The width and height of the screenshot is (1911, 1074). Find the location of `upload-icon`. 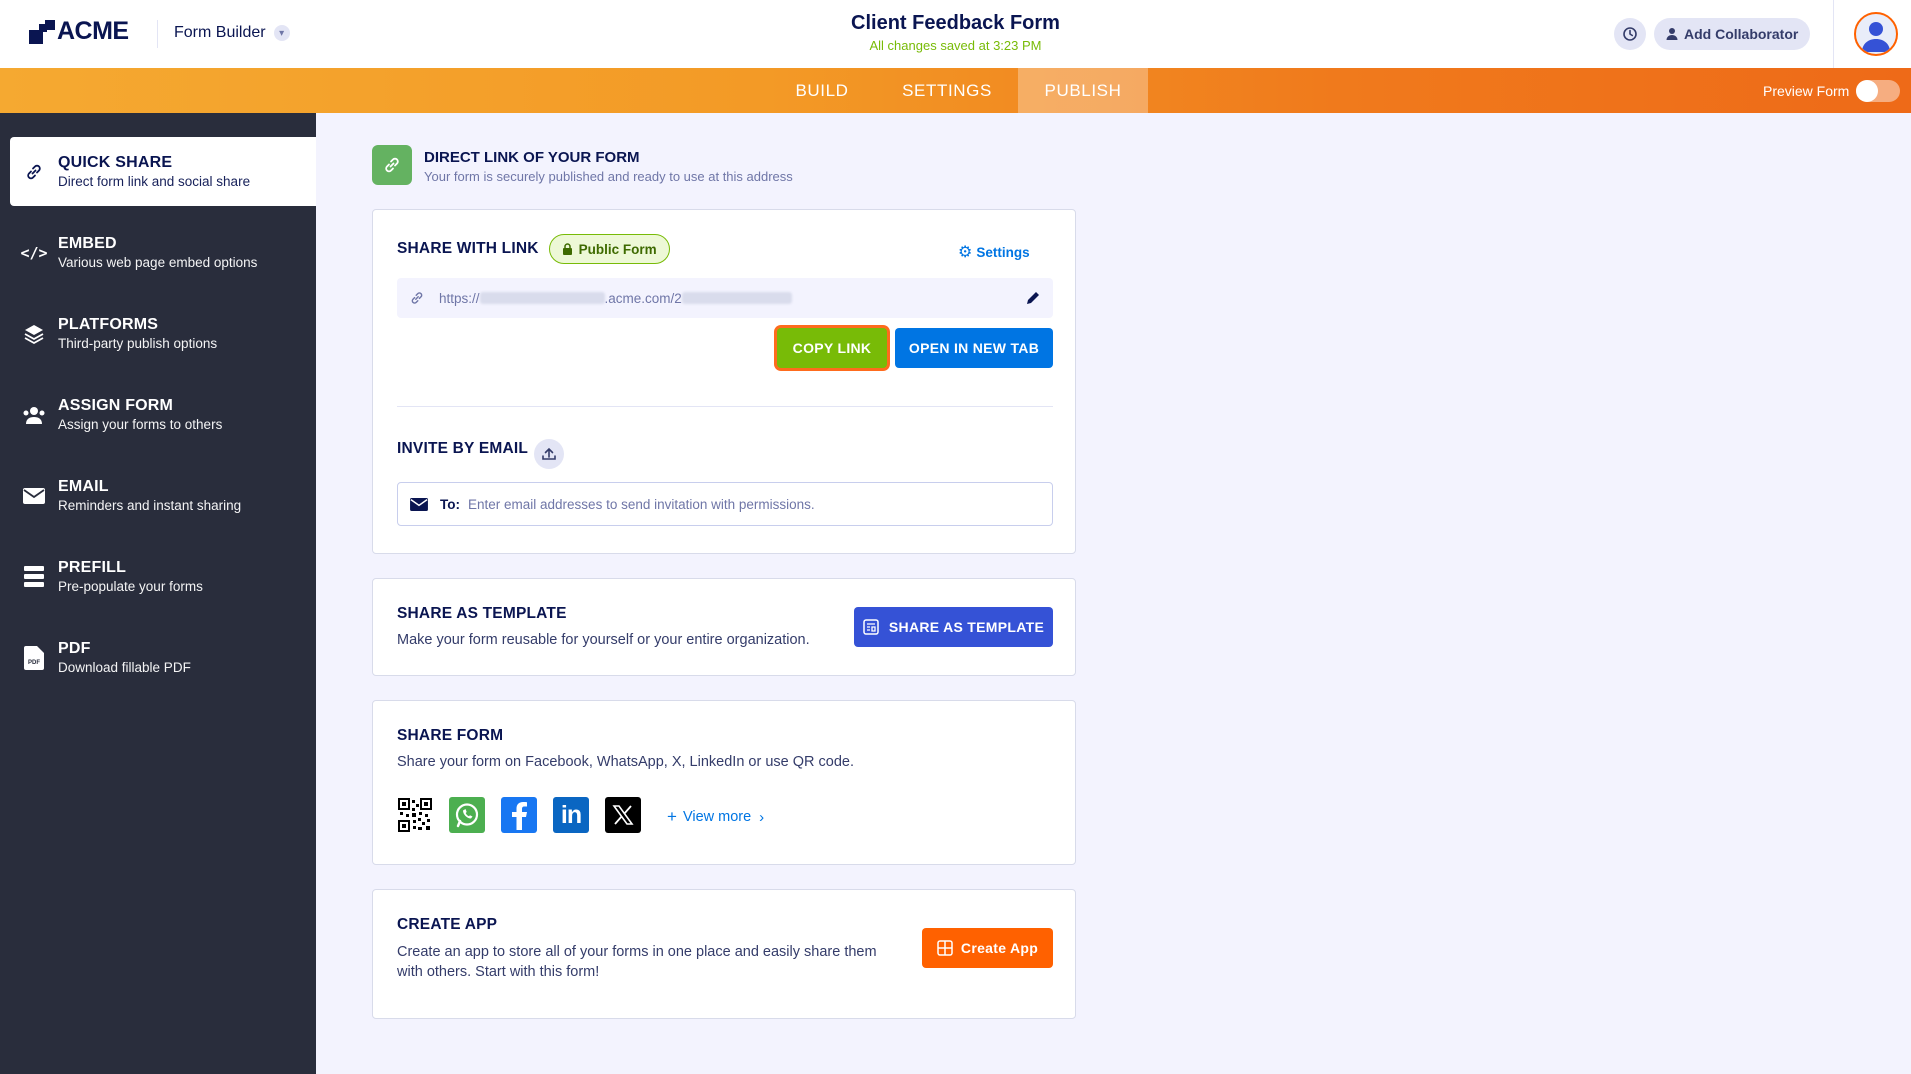

upload-icon is located at coordinates (549, 453).